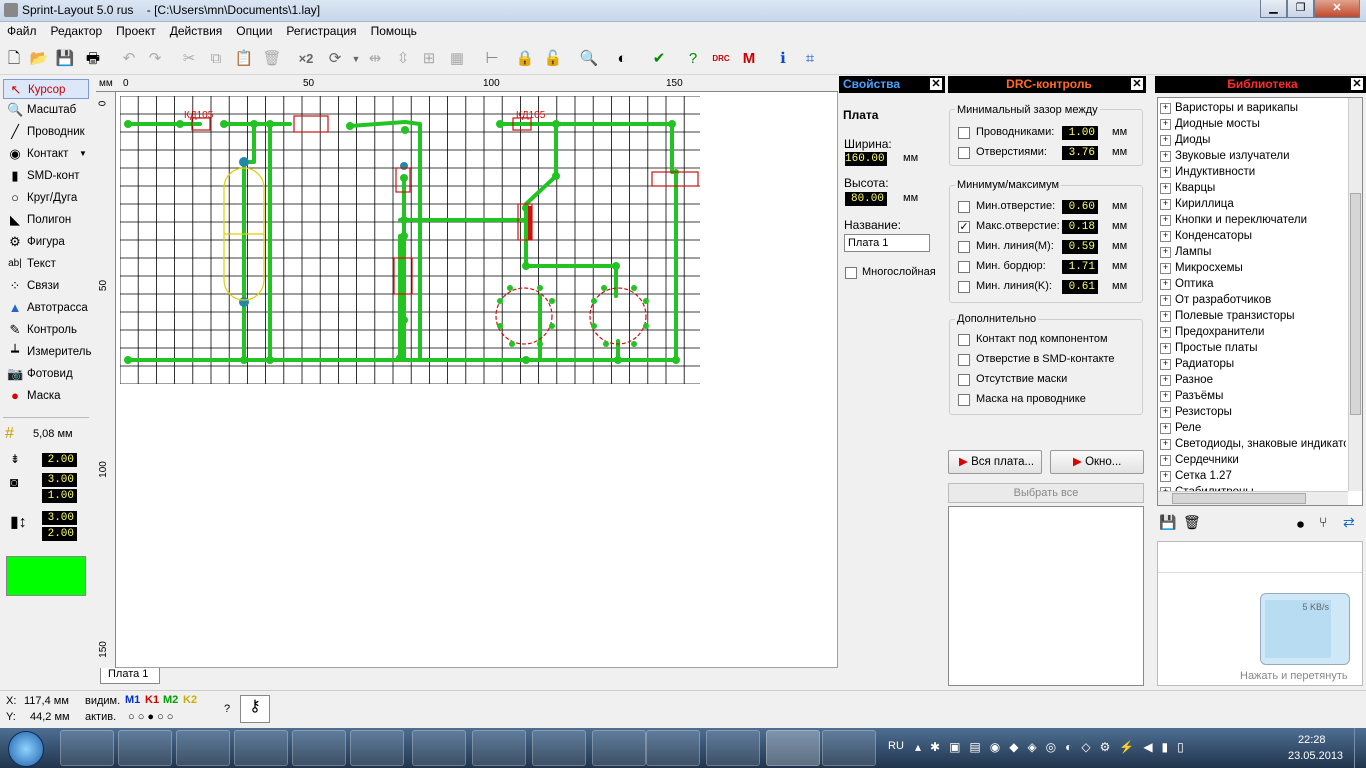  What do you see at coordinates (46, 396) in the screenshot?
I see `tool-mask: ● Маска` at bounding box center [46, 396].